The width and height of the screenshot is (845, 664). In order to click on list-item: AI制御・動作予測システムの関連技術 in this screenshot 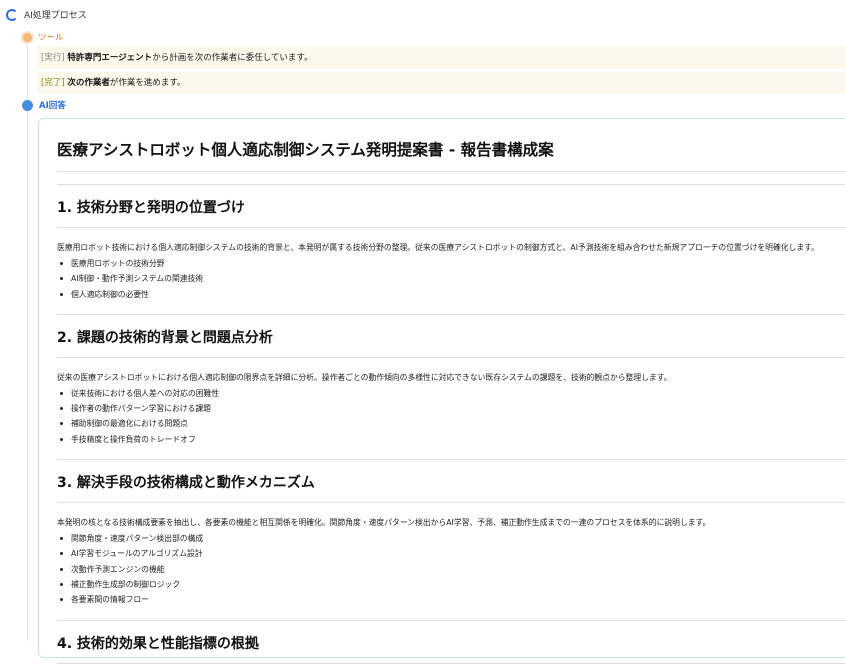, I will do `click(451, 278)`.